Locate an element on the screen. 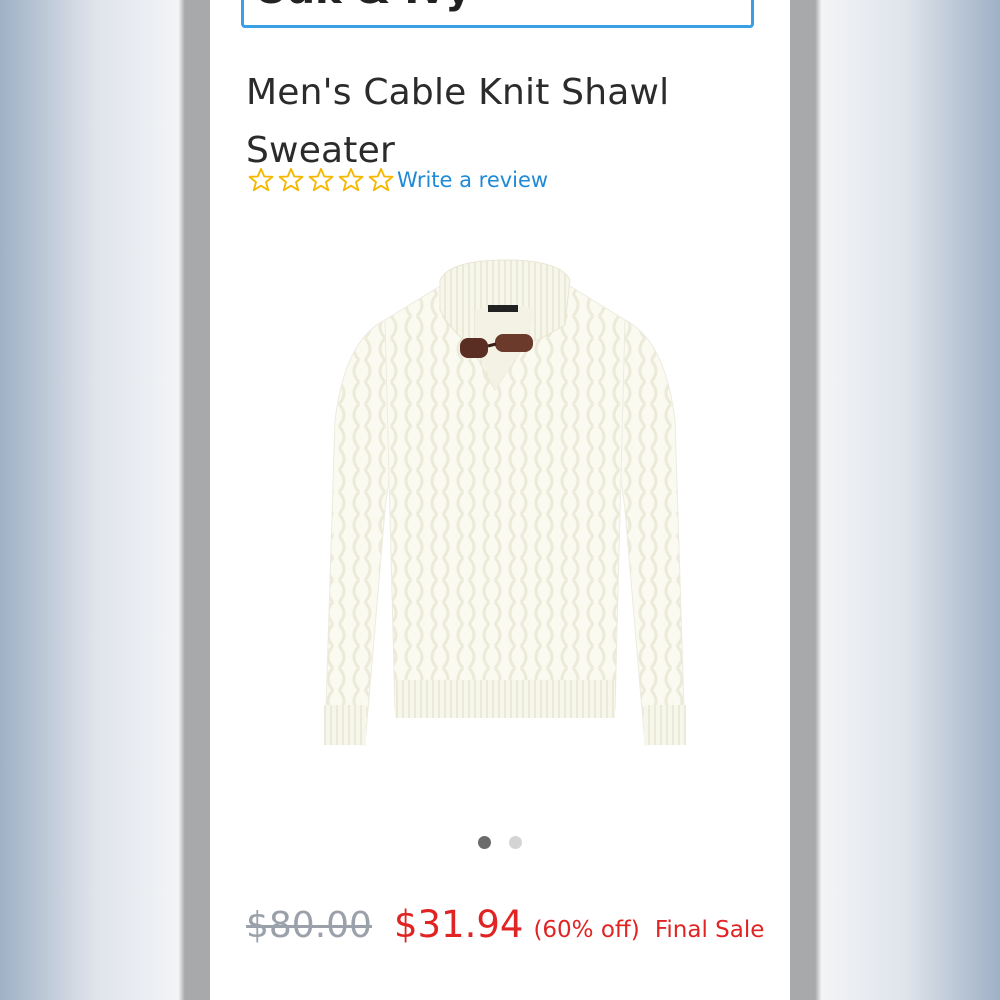  carousel-dot is located at coordinates (515, 842).